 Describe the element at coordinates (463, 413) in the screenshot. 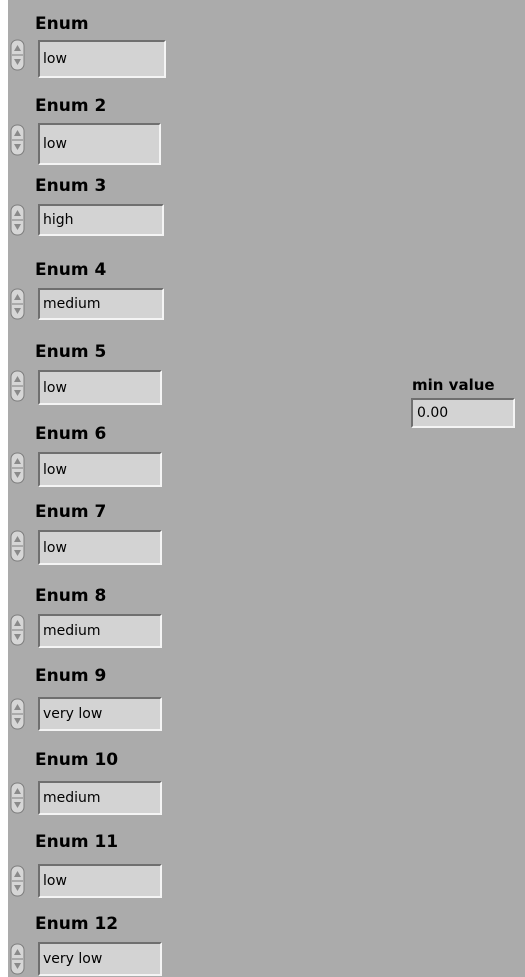

I see `min-value-field: 0.00` at that location.